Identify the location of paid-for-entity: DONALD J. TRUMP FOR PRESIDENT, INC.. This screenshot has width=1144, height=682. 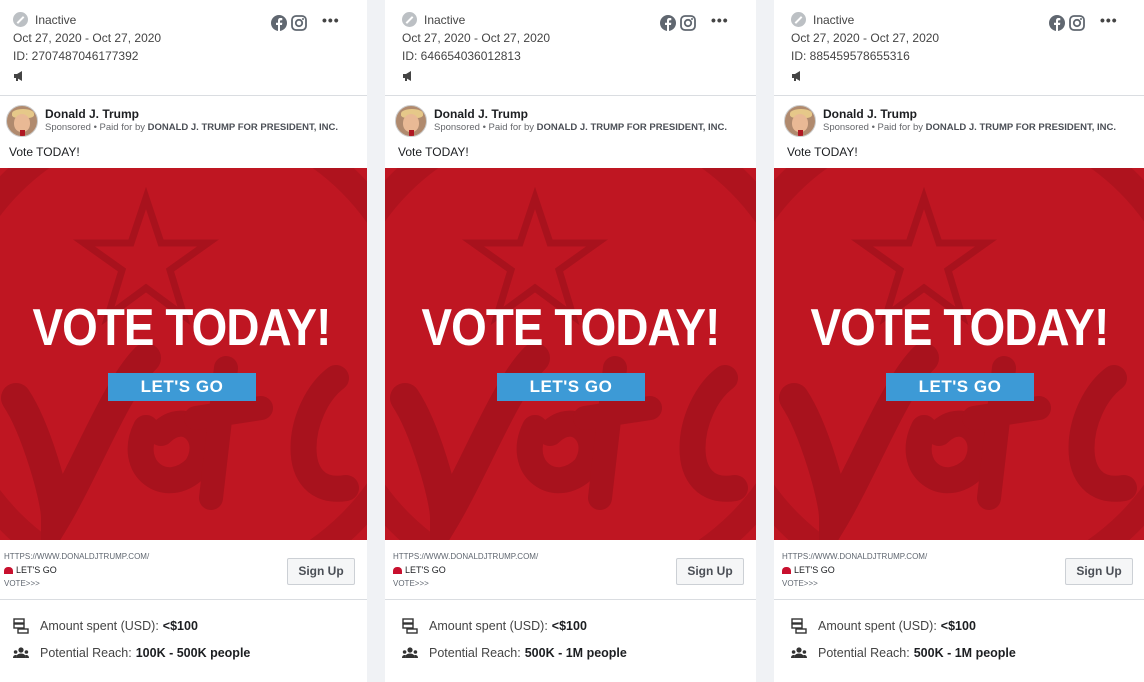
(1020, 127).